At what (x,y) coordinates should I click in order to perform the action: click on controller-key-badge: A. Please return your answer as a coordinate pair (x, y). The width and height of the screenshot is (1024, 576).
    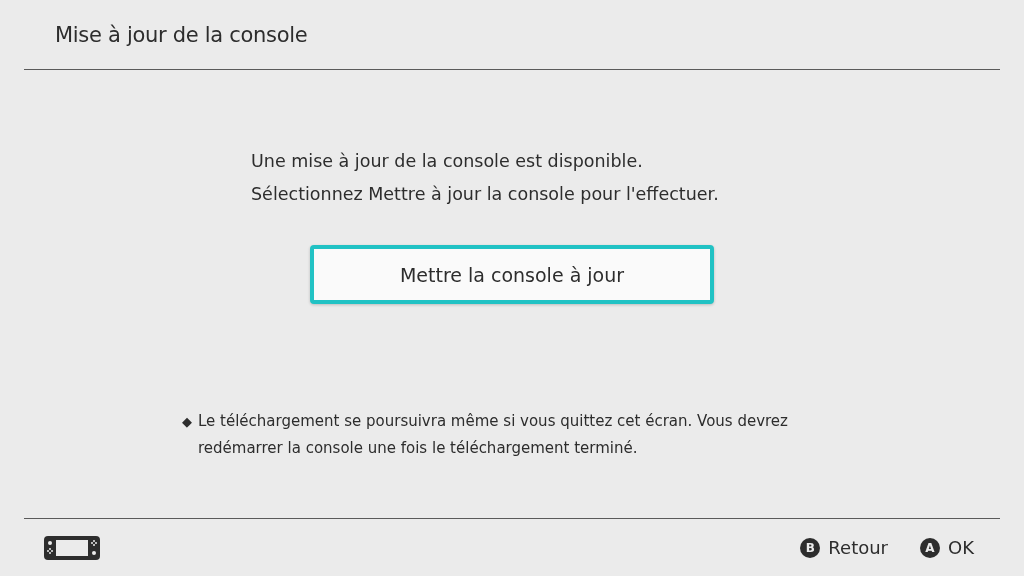
    Looking at the image, I should click on (930, 547).